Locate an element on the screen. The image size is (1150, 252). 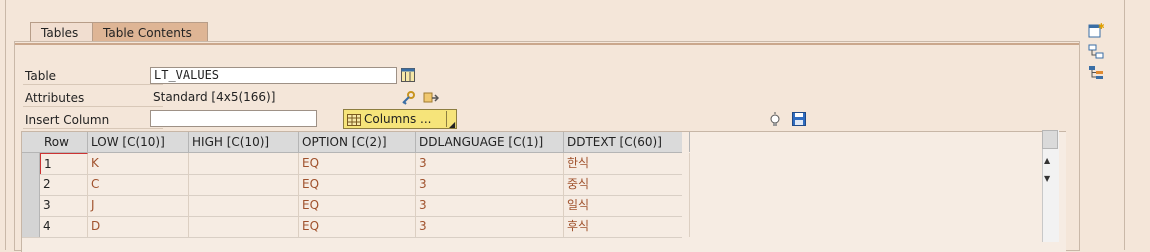
low-cell: C is located at coordinates (138, 184).